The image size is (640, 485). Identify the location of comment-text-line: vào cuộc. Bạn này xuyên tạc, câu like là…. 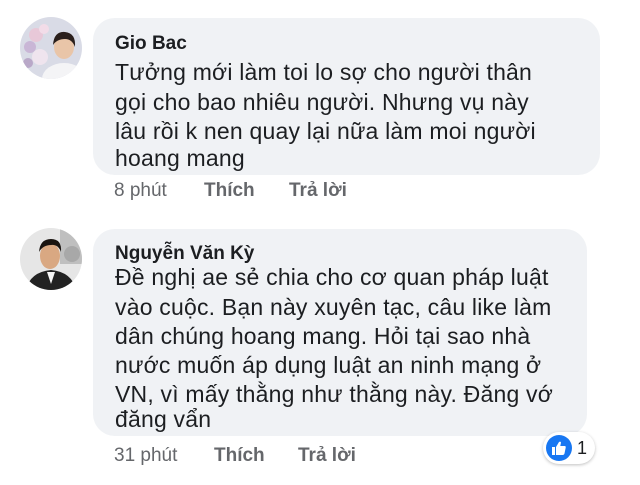
(333, 307).